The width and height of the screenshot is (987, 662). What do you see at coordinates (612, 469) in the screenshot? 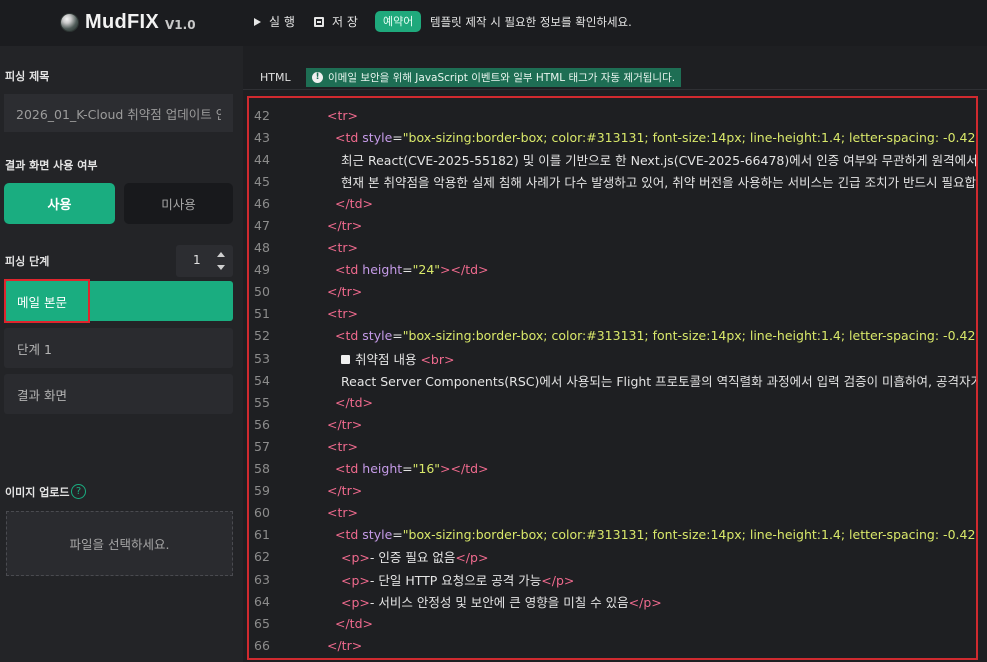
I see `code-line: 58 <td height="16"></td>` at bounding box center [612, 469].